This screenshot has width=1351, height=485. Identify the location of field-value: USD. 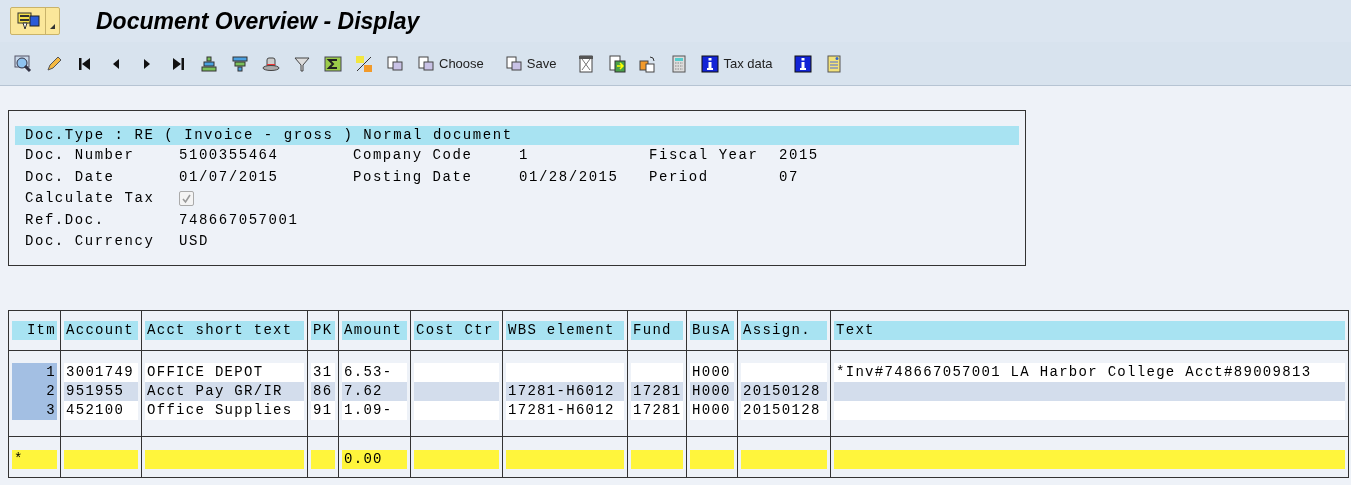
(194, 242).